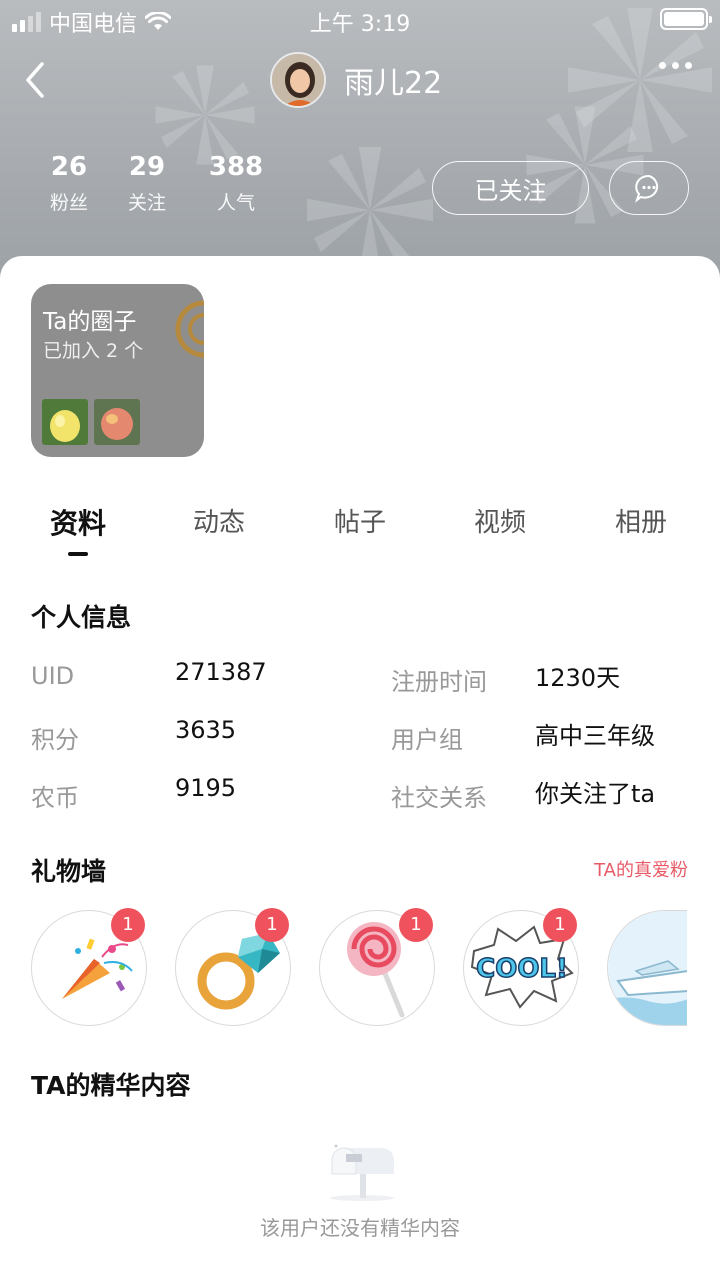 The image size is (720, 1280). What do you see at coordinates (595, 794) in the screenshot?
I see `info-value-relation: 你关注了ta` at bounding box center [595, 794].